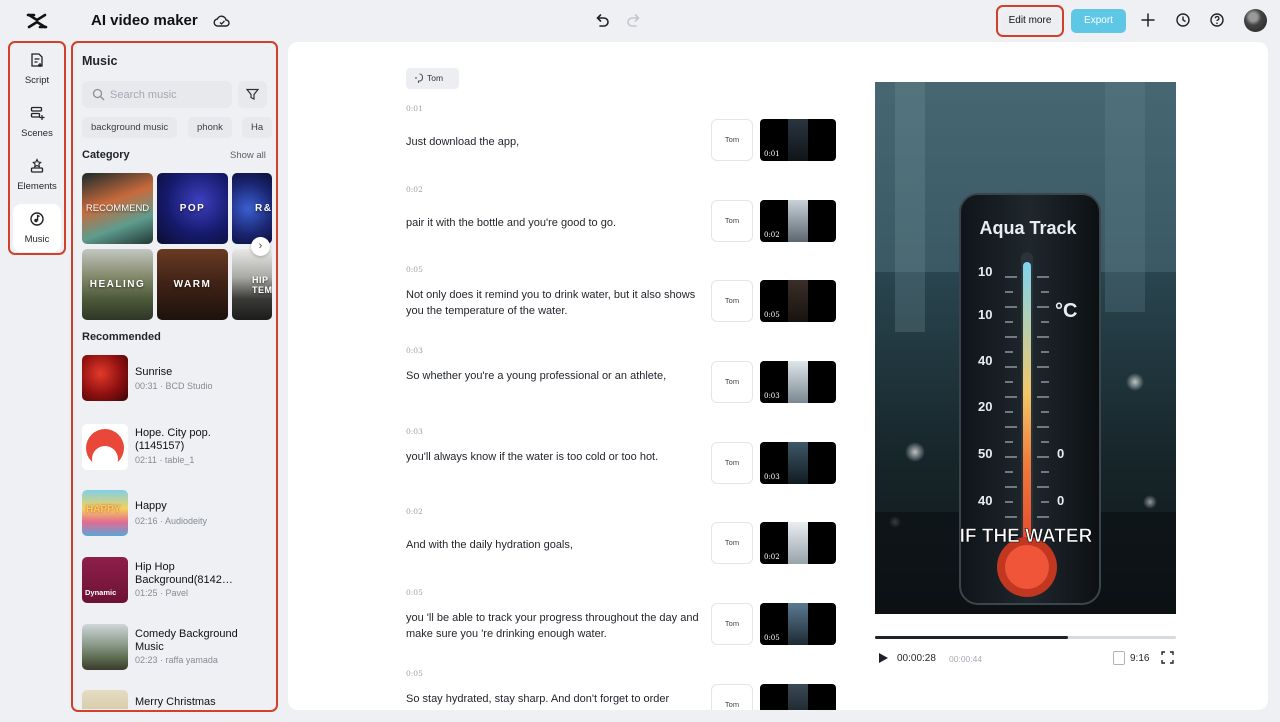 This screenshot has width=1280, height=722. What do you see at coordinates (37, 133) in the screenshot?
I see `rail-label: Scenes` at bounding box center [37, 133].